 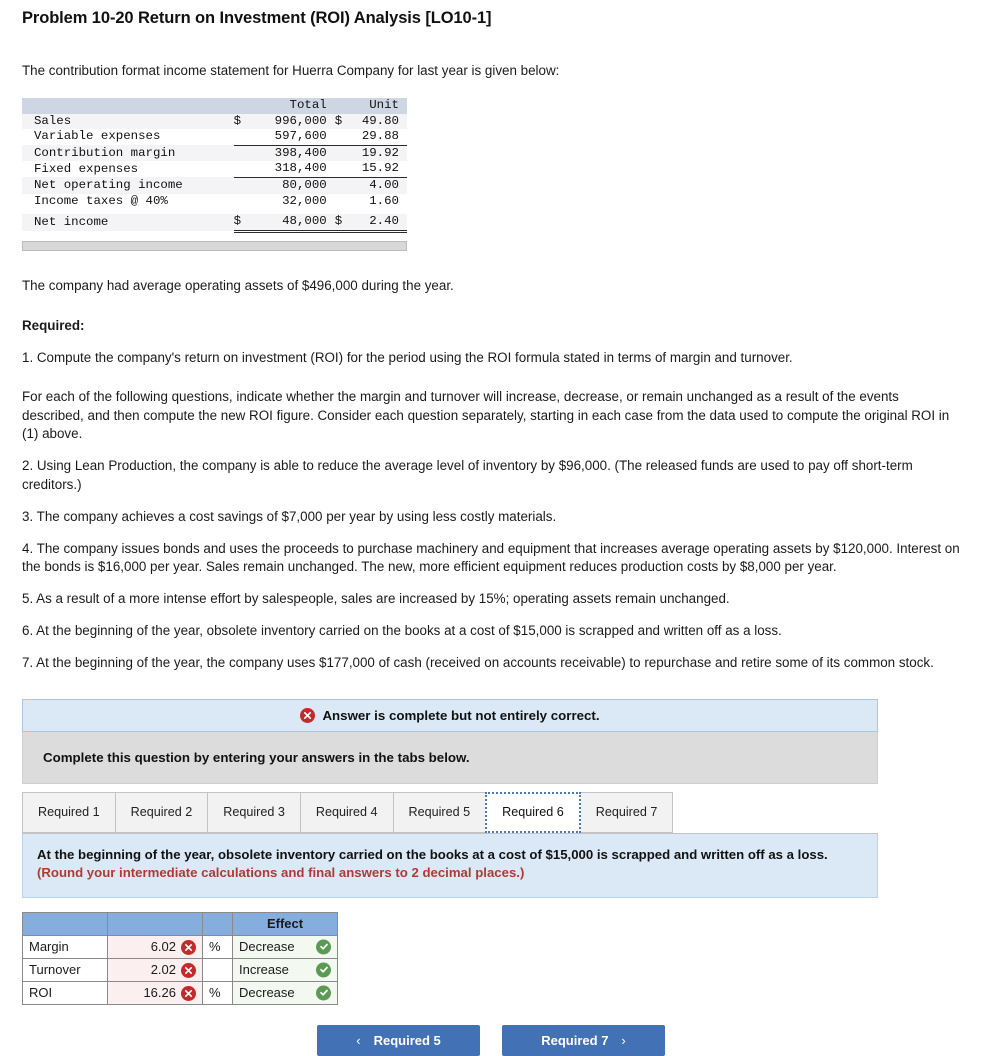 I want to click on previous-requirement-button: ‹ Required 5, so click(x=398, y=1040).